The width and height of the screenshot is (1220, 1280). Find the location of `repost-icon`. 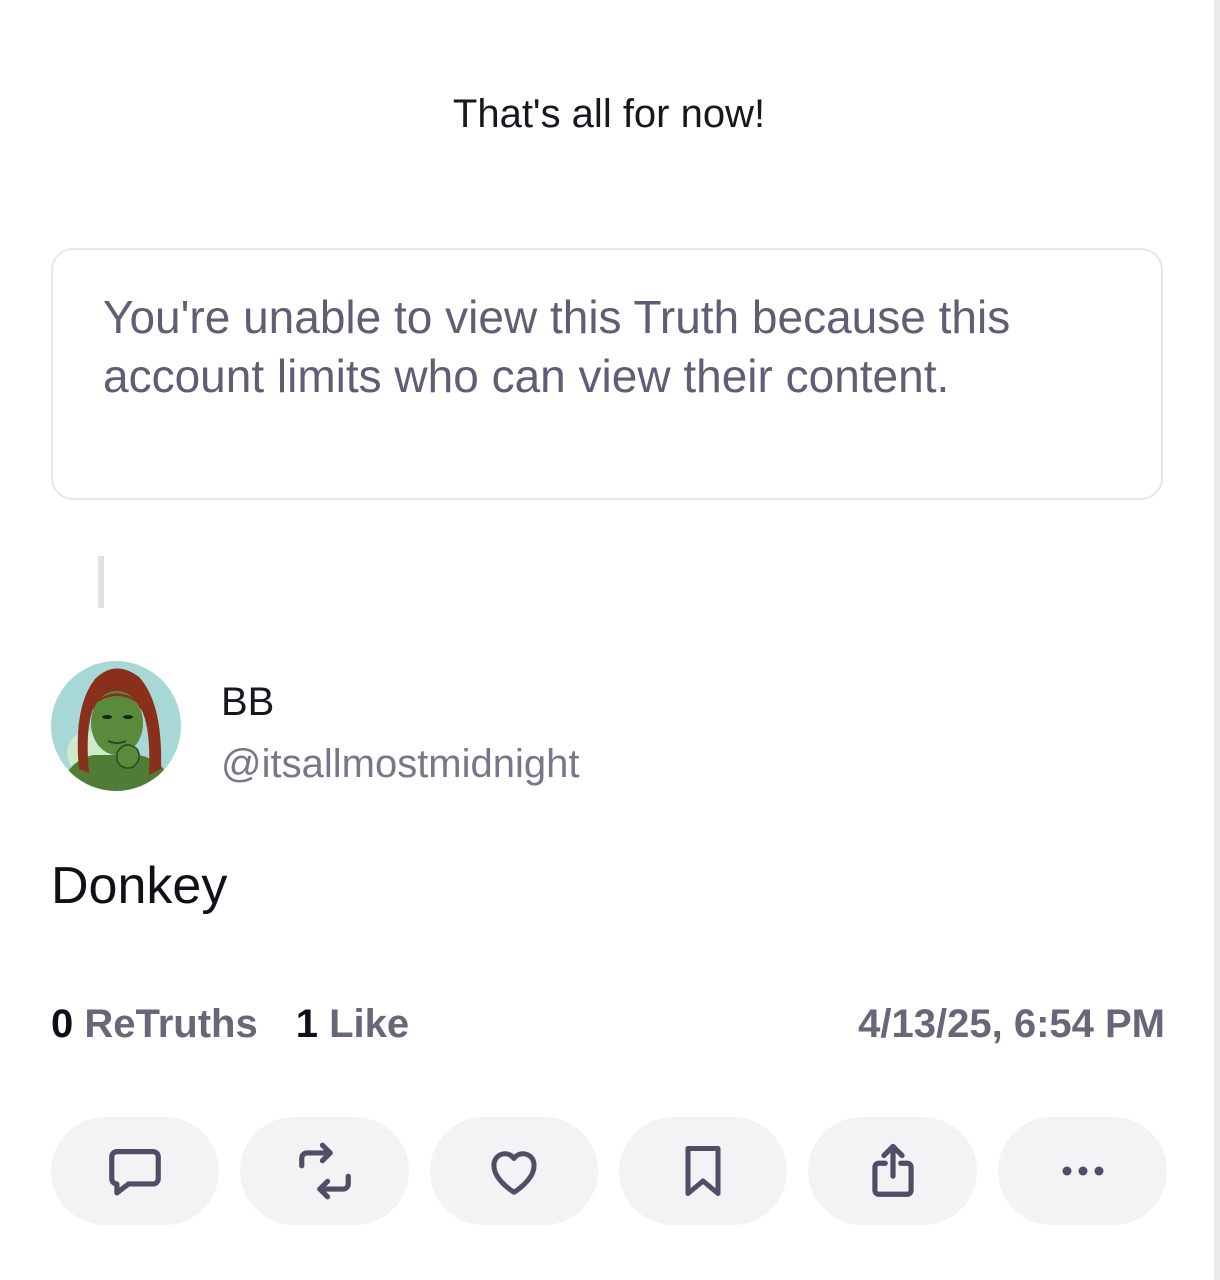

repost-icon is located at coordinates (324, 1171).